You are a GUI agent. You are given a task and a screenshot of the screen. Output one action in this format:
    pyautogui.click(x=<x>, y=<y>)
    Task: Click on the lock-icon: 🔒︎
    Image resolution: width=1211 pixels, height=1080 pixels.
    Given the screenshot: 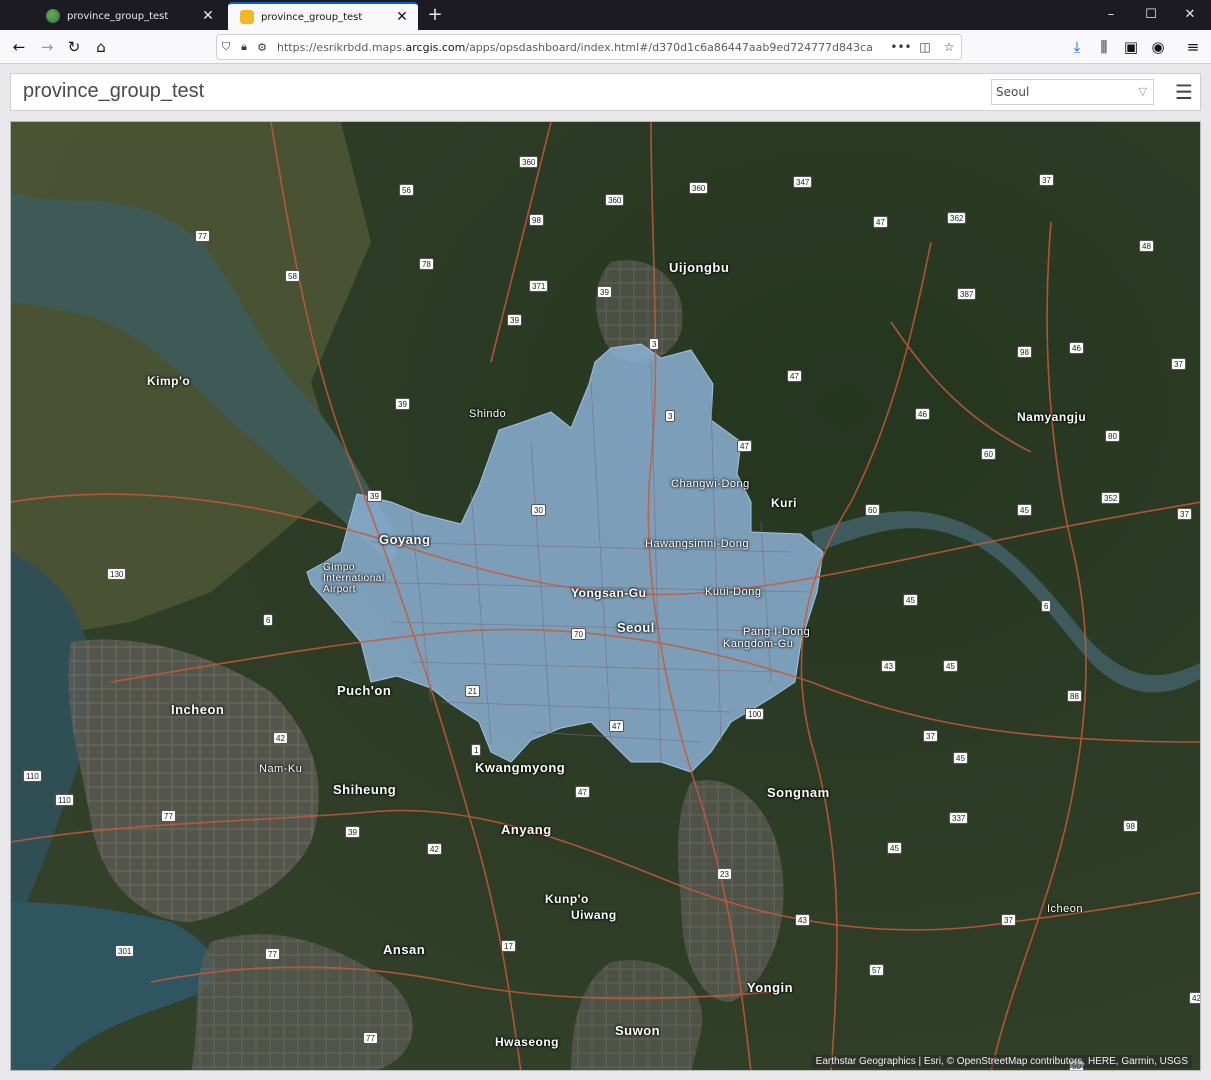 What is the action you would take?
    pyautogui.click(x=244, y=47)
    